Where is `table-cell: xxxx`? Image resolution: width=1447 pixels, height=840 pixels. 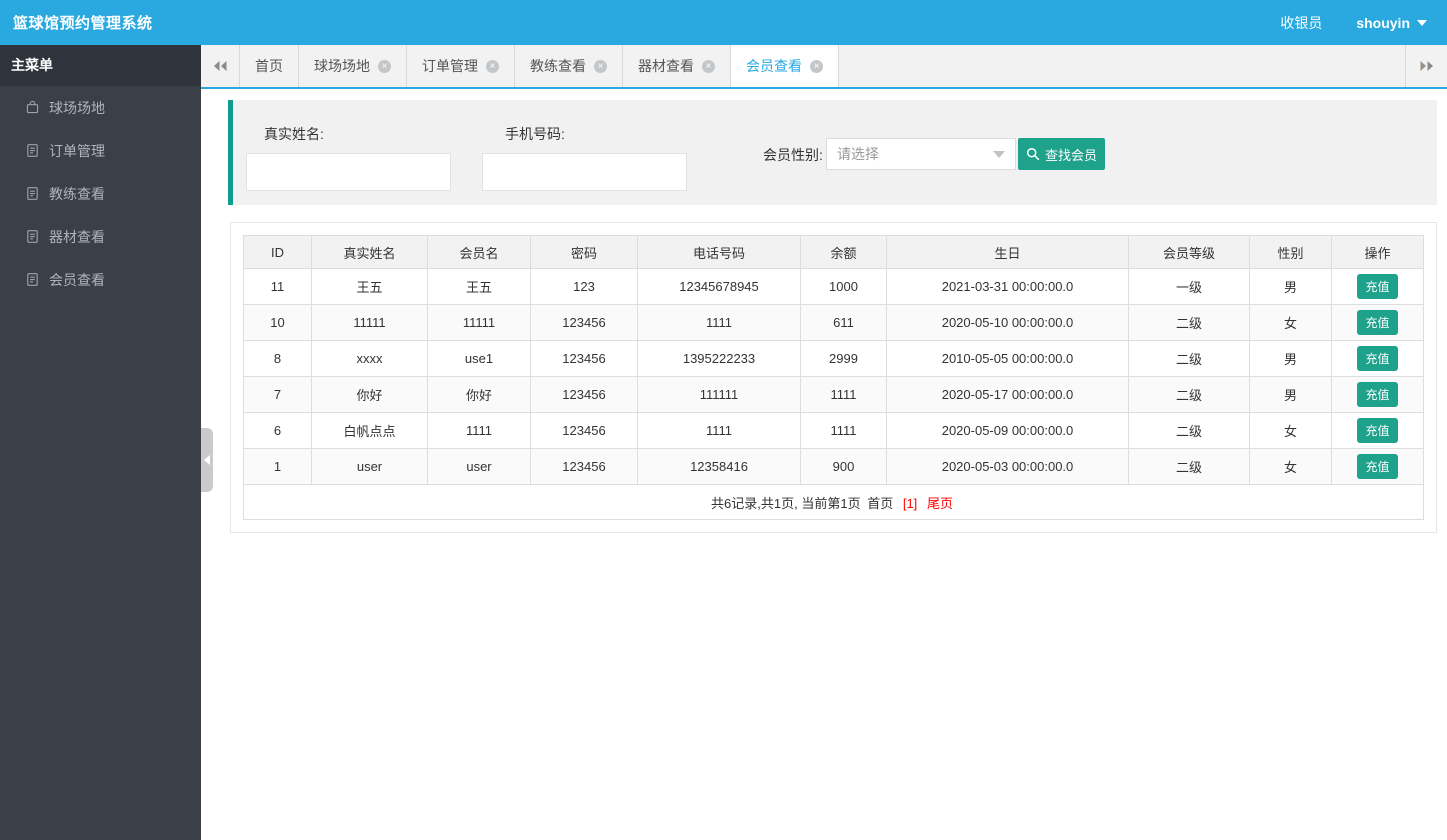
table-cell: xxxx is located at coordinates (369, 358).